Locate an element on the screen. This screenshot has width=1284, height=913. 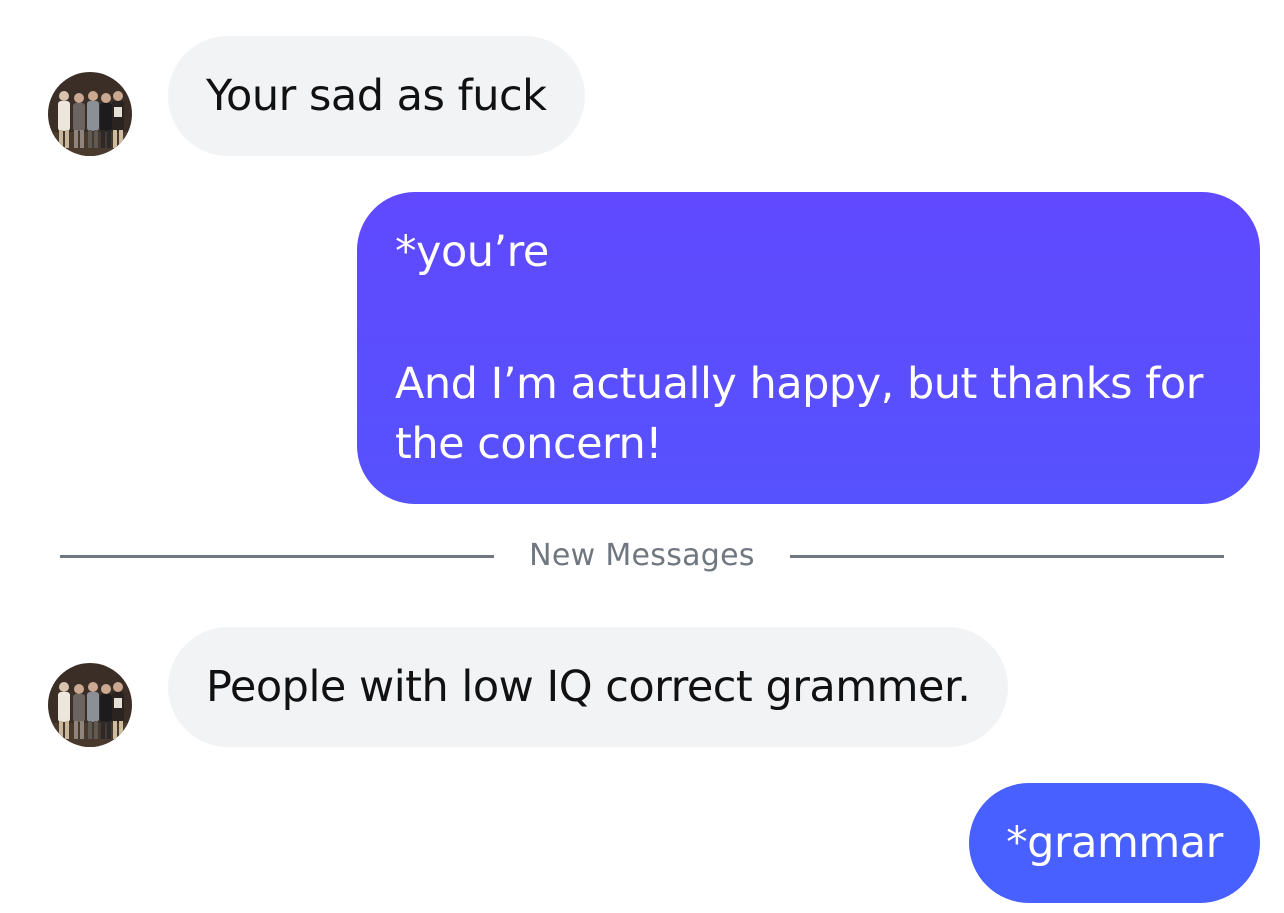
message-text-line: the concern! is located at coordinates (528, 444).